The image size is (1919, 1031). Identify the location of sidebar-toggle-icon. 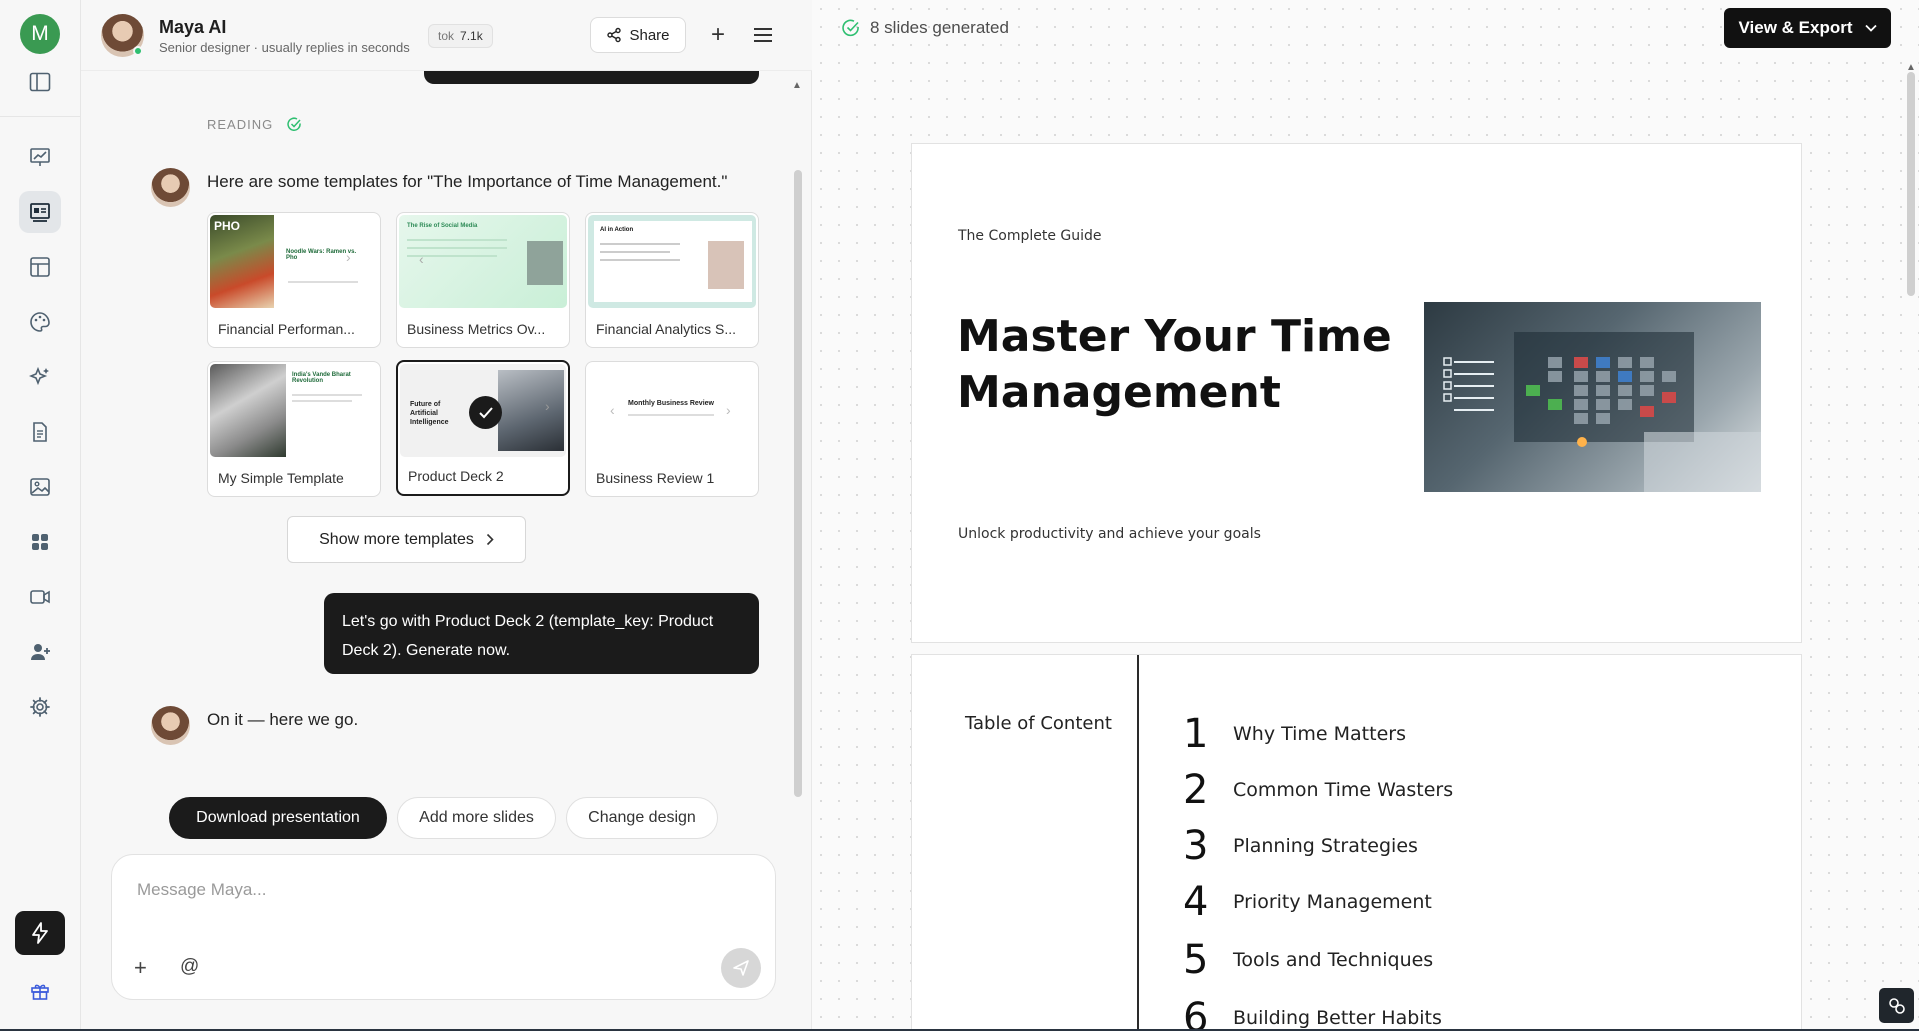
(40, 82).